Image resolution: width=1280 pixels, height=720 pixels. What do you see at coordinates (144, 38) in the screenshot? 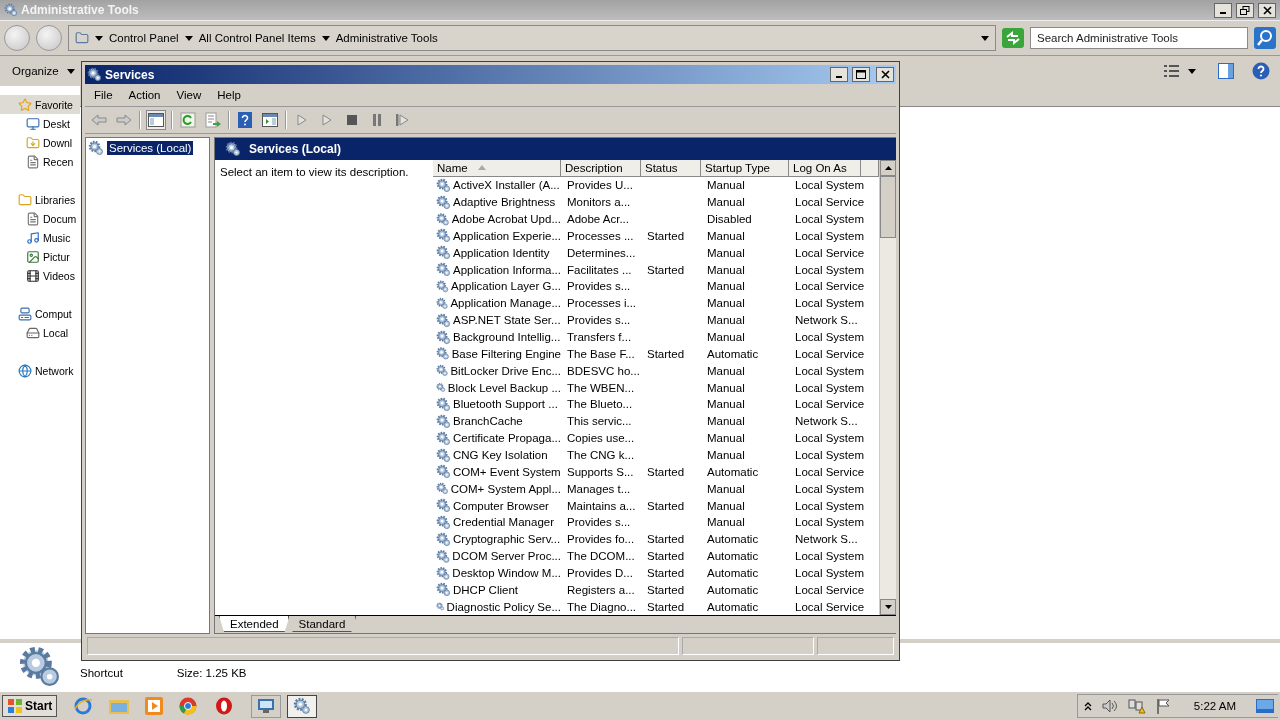
I see `breadcrumb-item: Control Panel` at bounding box center [144, 38].